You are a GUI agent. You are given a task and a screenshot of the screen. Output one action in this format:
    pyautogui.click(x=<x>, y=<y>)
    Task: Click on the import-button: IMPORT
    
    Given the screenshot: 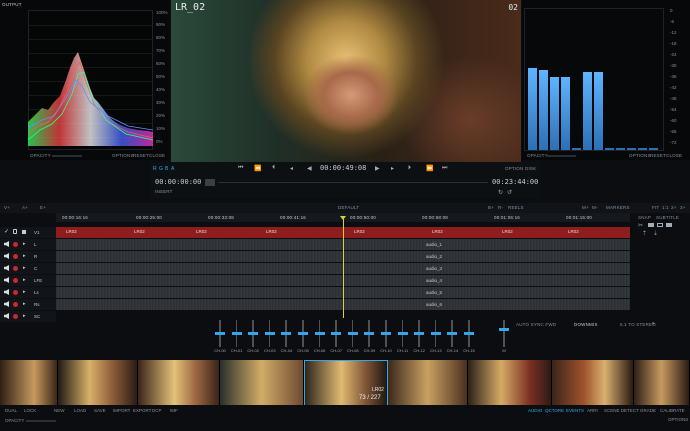 What is the action you would take?
    pyautogui.click(x=121, y=410)
    